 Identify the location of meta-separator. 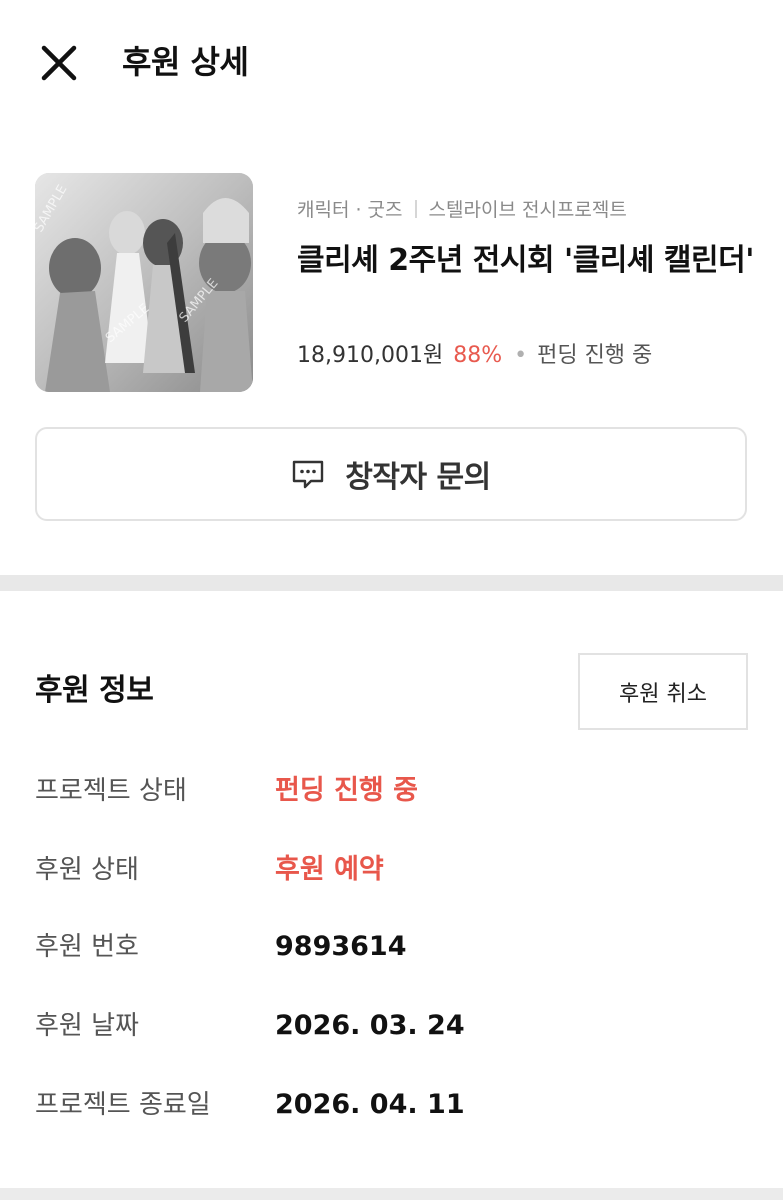
(415, 209).